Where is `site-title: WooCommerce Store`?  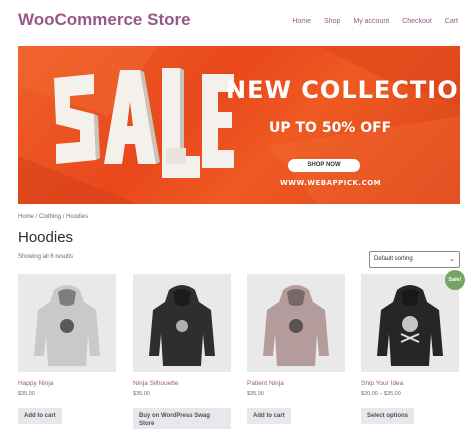 site-title: WooCommerce Store is located at coordinates (104, 20).